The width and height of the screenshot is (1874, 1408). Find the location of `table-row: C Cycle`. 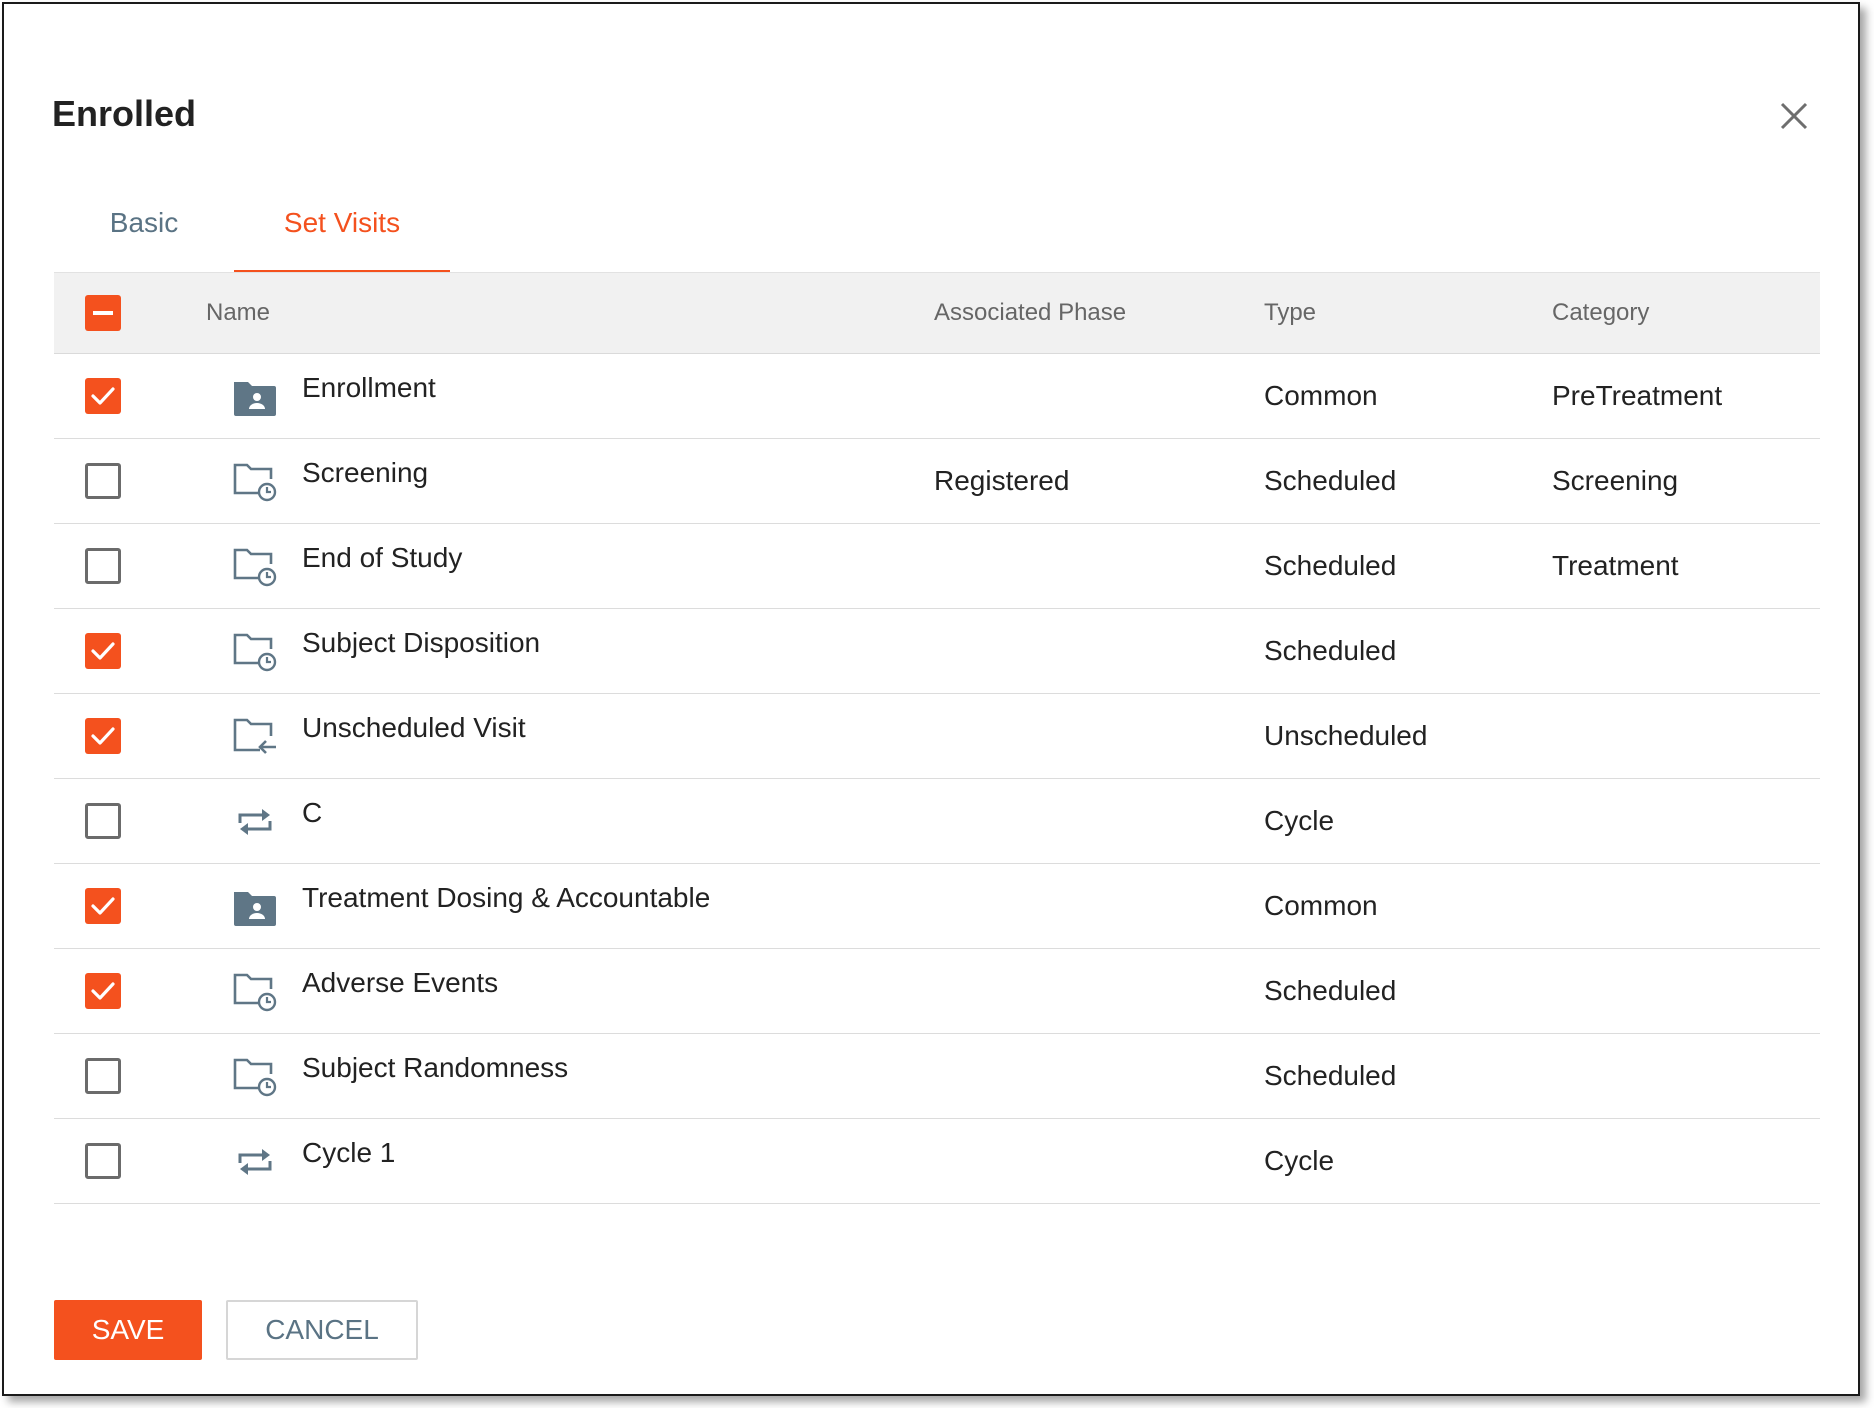

table-row: C Cycle is located at coordinates (937, 821).